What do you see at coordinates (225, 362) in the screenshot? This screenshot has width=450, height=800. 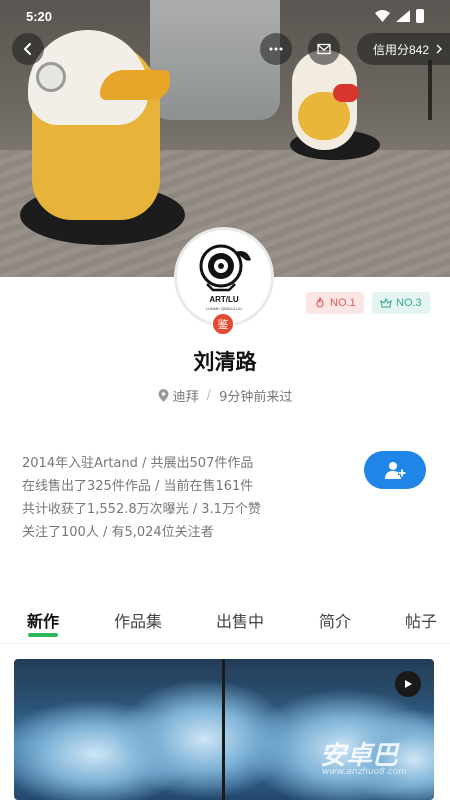 I see `profile-name: 刘清路` at bounding box center [225, 362].